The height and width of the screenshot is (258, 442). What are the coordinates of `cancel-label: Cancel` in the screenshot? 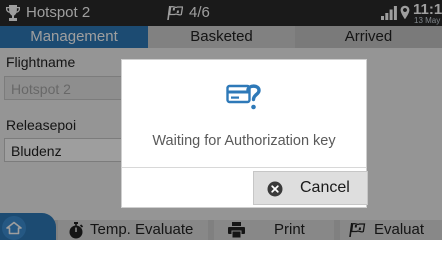 It's located at (325, 187).